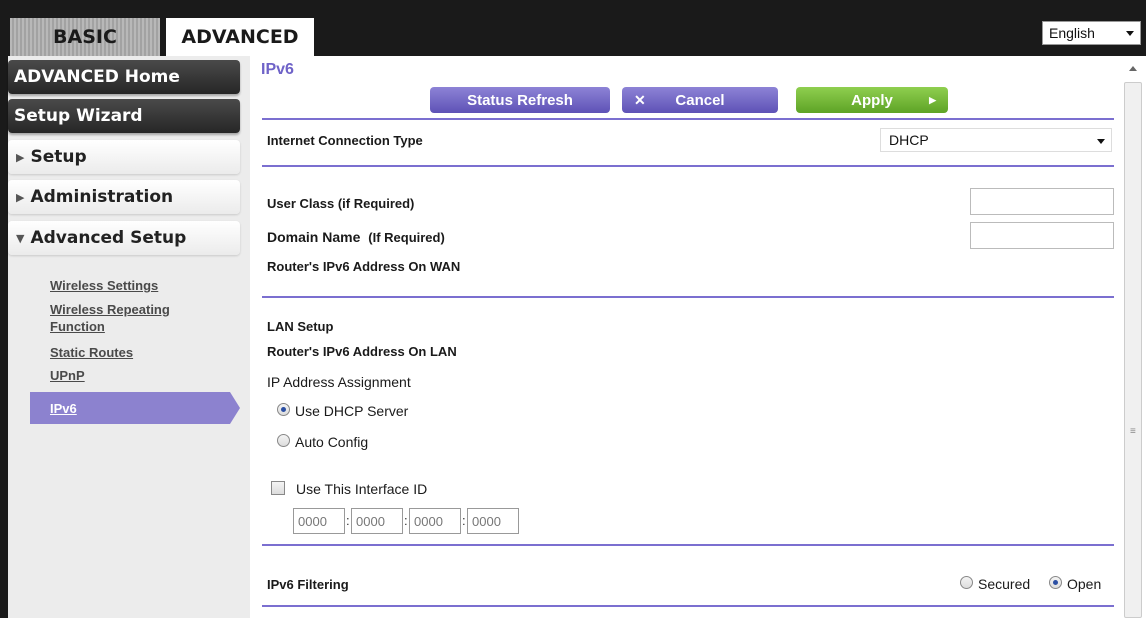 The width and height of the screenshot is (1146, 618). I want to click on use-dhcp-server-label: Use DHCP Server, so click(352, 411).